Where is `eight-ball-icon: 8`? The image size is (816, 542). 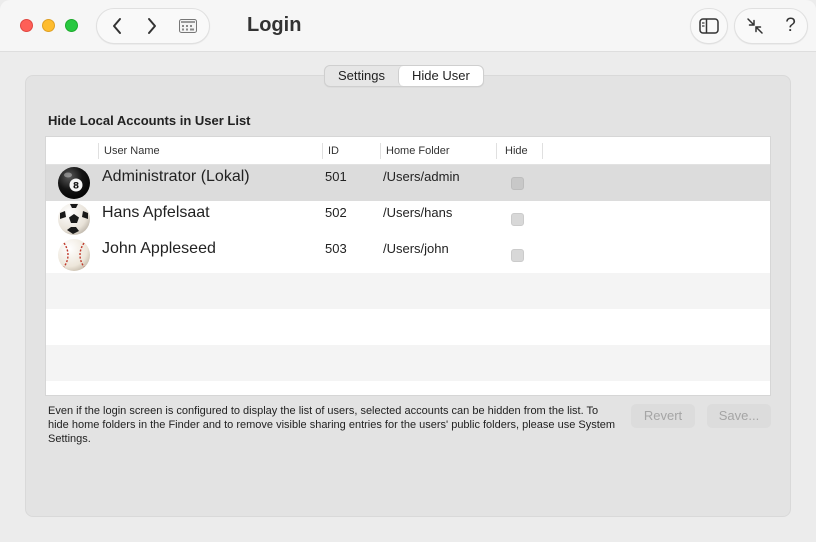
eight-ball-icon: 8 is located at coordinates (74, 183).